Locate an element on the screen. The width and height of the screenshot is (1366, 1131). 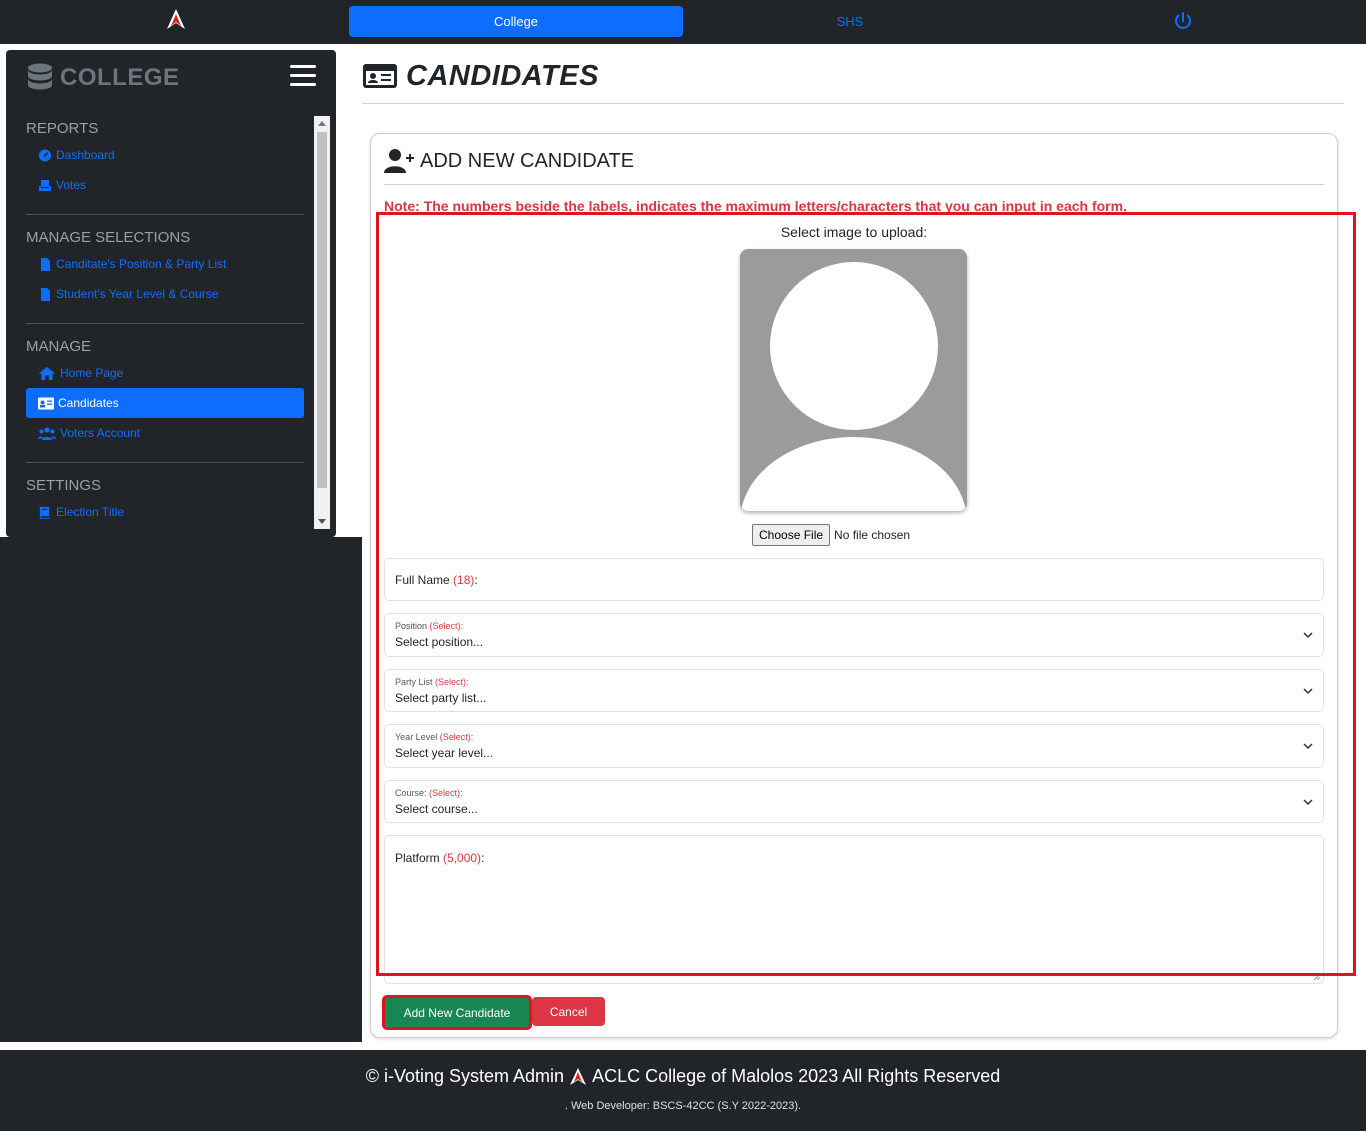
home-icon is located at coordinates (47, 373).